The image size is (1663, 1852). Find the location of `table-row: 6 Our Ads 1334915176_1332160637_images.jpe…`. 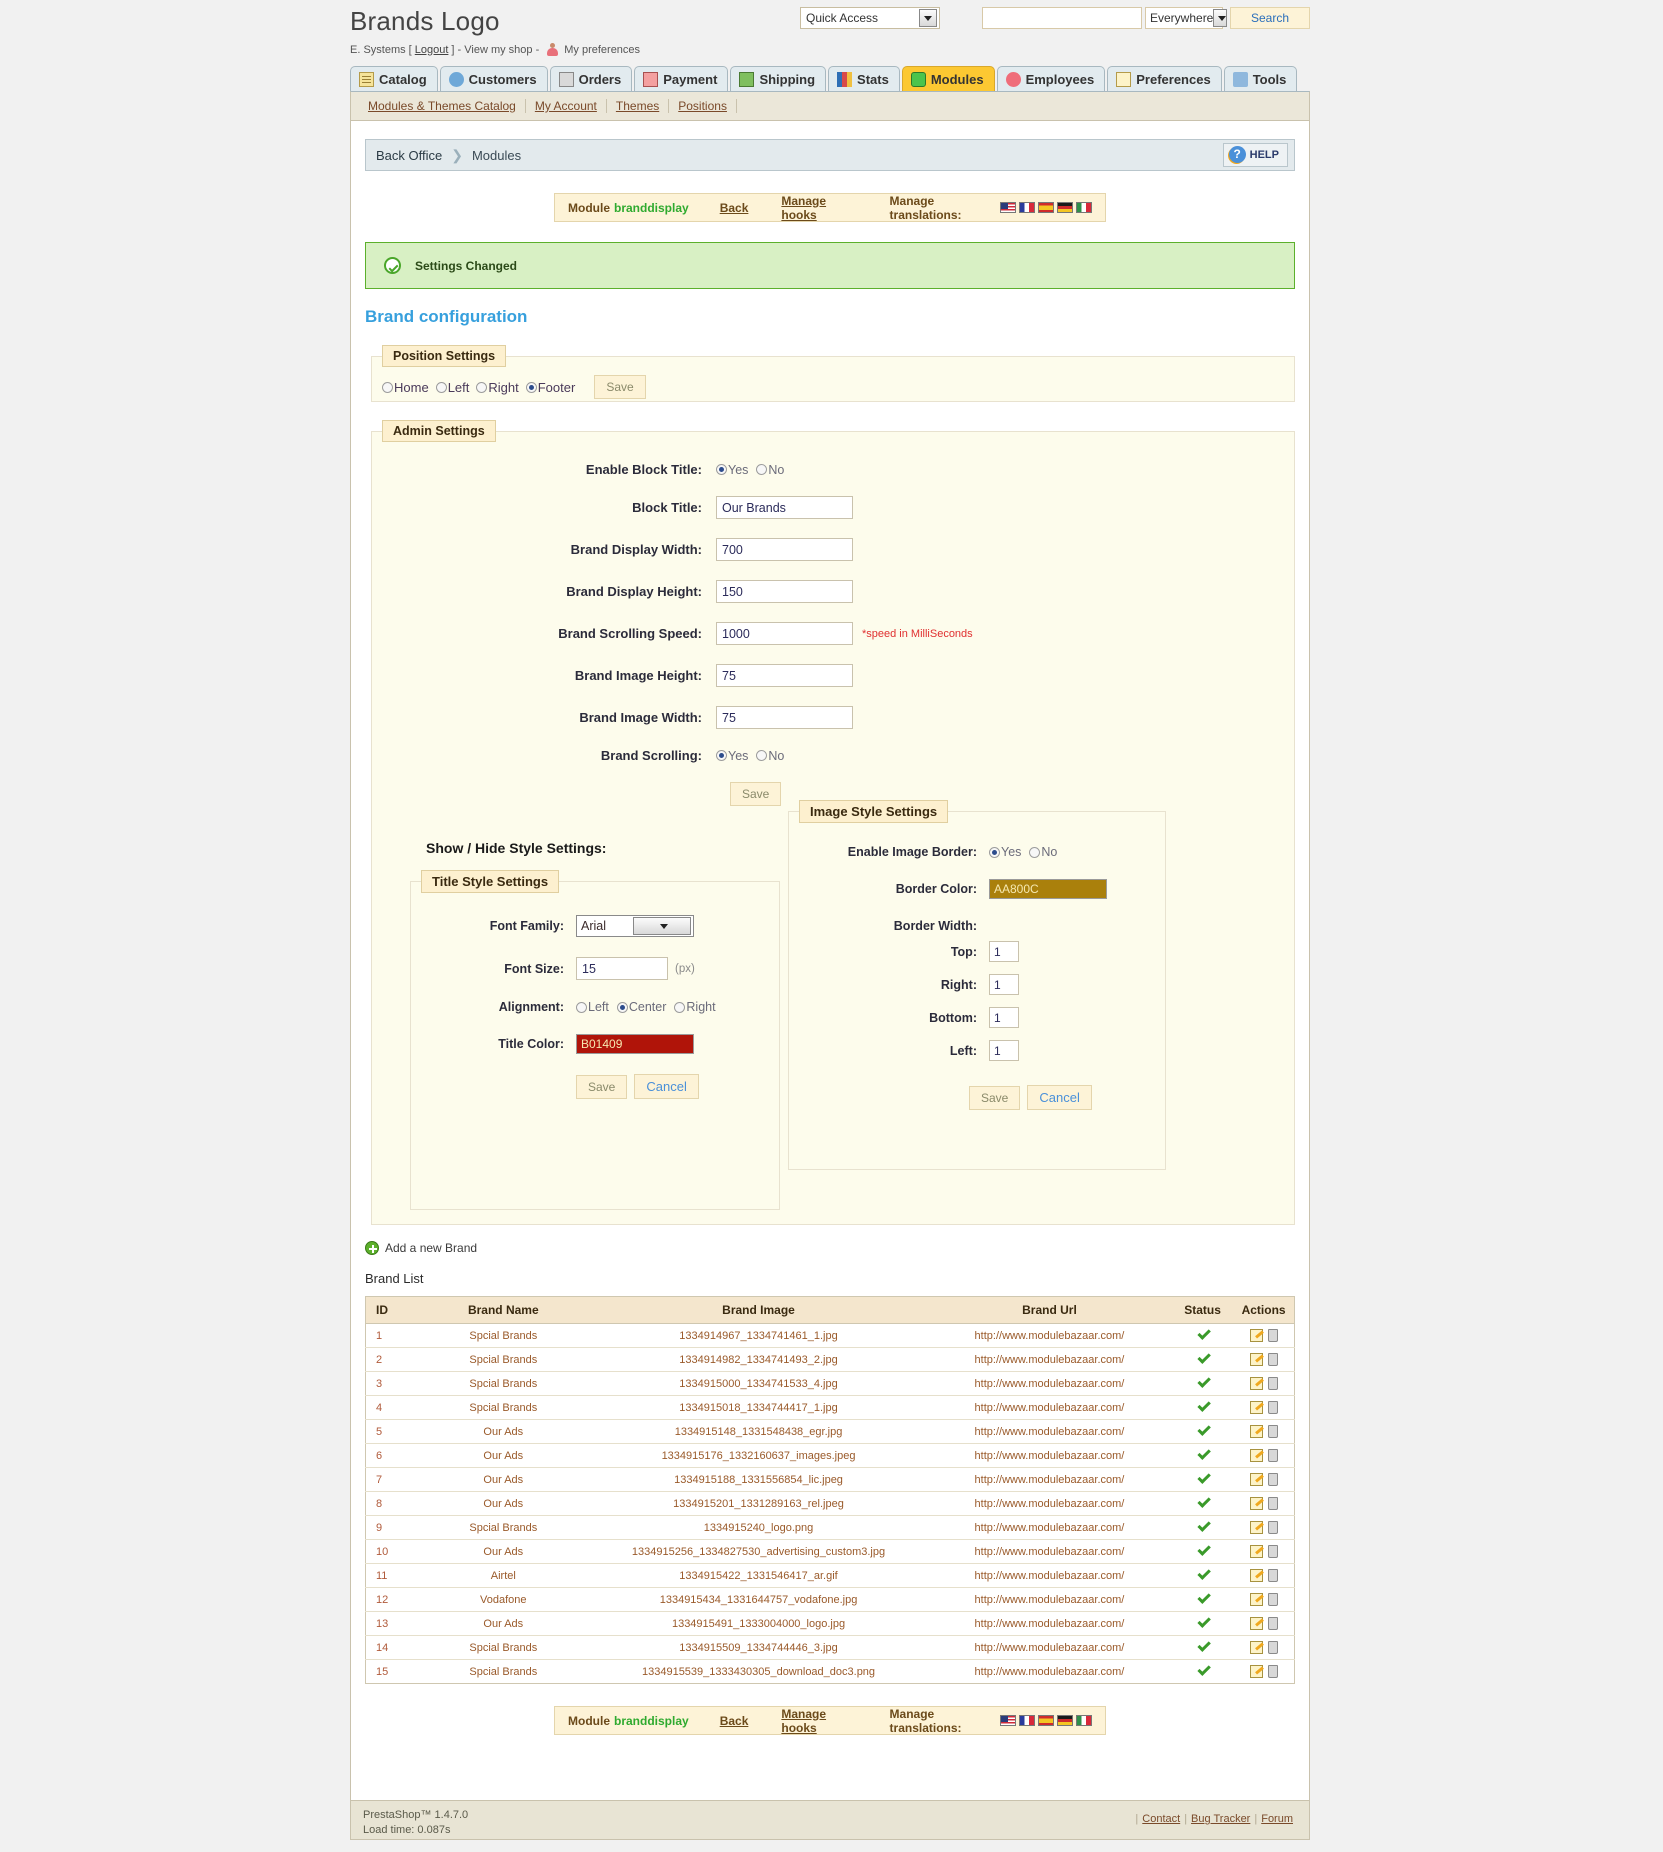

table-row: 6 Our Ads 1334915176_1332160637_images.jpe… is located at coordinates (830, 1455).